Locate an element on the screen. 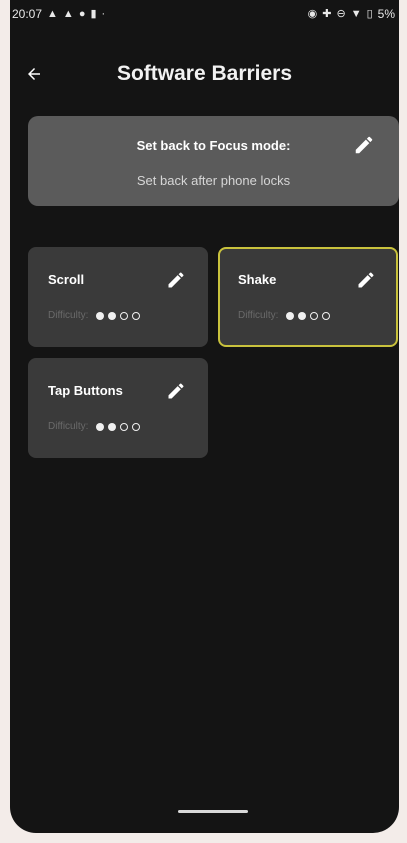 Image resolution: width=407 pixels, height=843 pixels. status-bar-right: ◉ ✚ ⊖ ▼ ▯ 5% is located at coordinates (351, 14).